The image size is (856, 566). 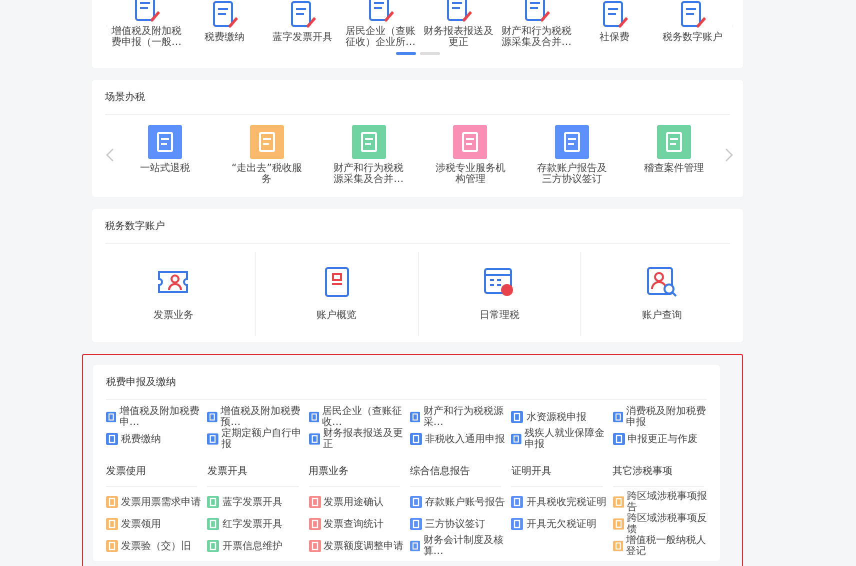 What do you see at coordinates (615, 37) in the screenshot?
I see `service-label: 社保费` at bounding box center [615, 37].